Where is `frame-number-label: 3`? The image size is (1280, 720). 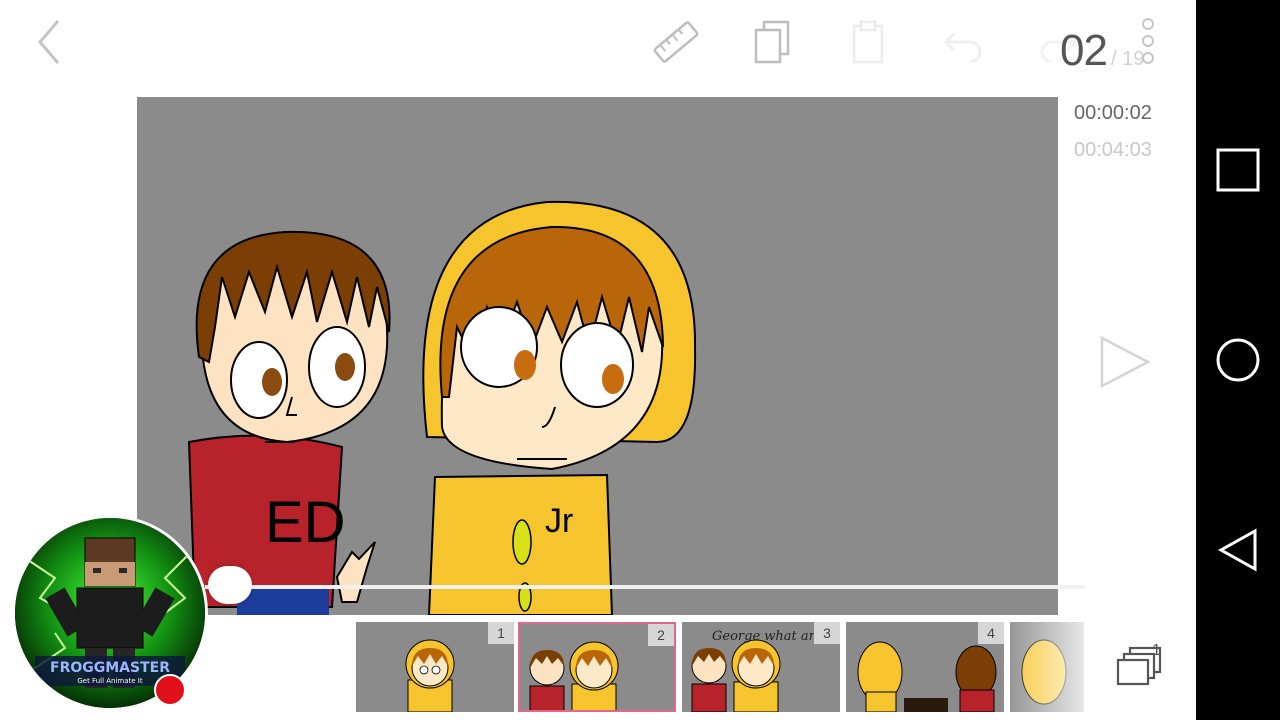
frame-number-label: 3 is located at coordinates (827, 633).